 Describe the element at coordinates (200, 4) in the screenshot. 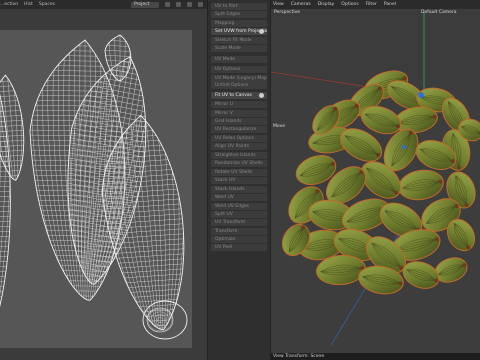

I see `layout-icon` at that location.